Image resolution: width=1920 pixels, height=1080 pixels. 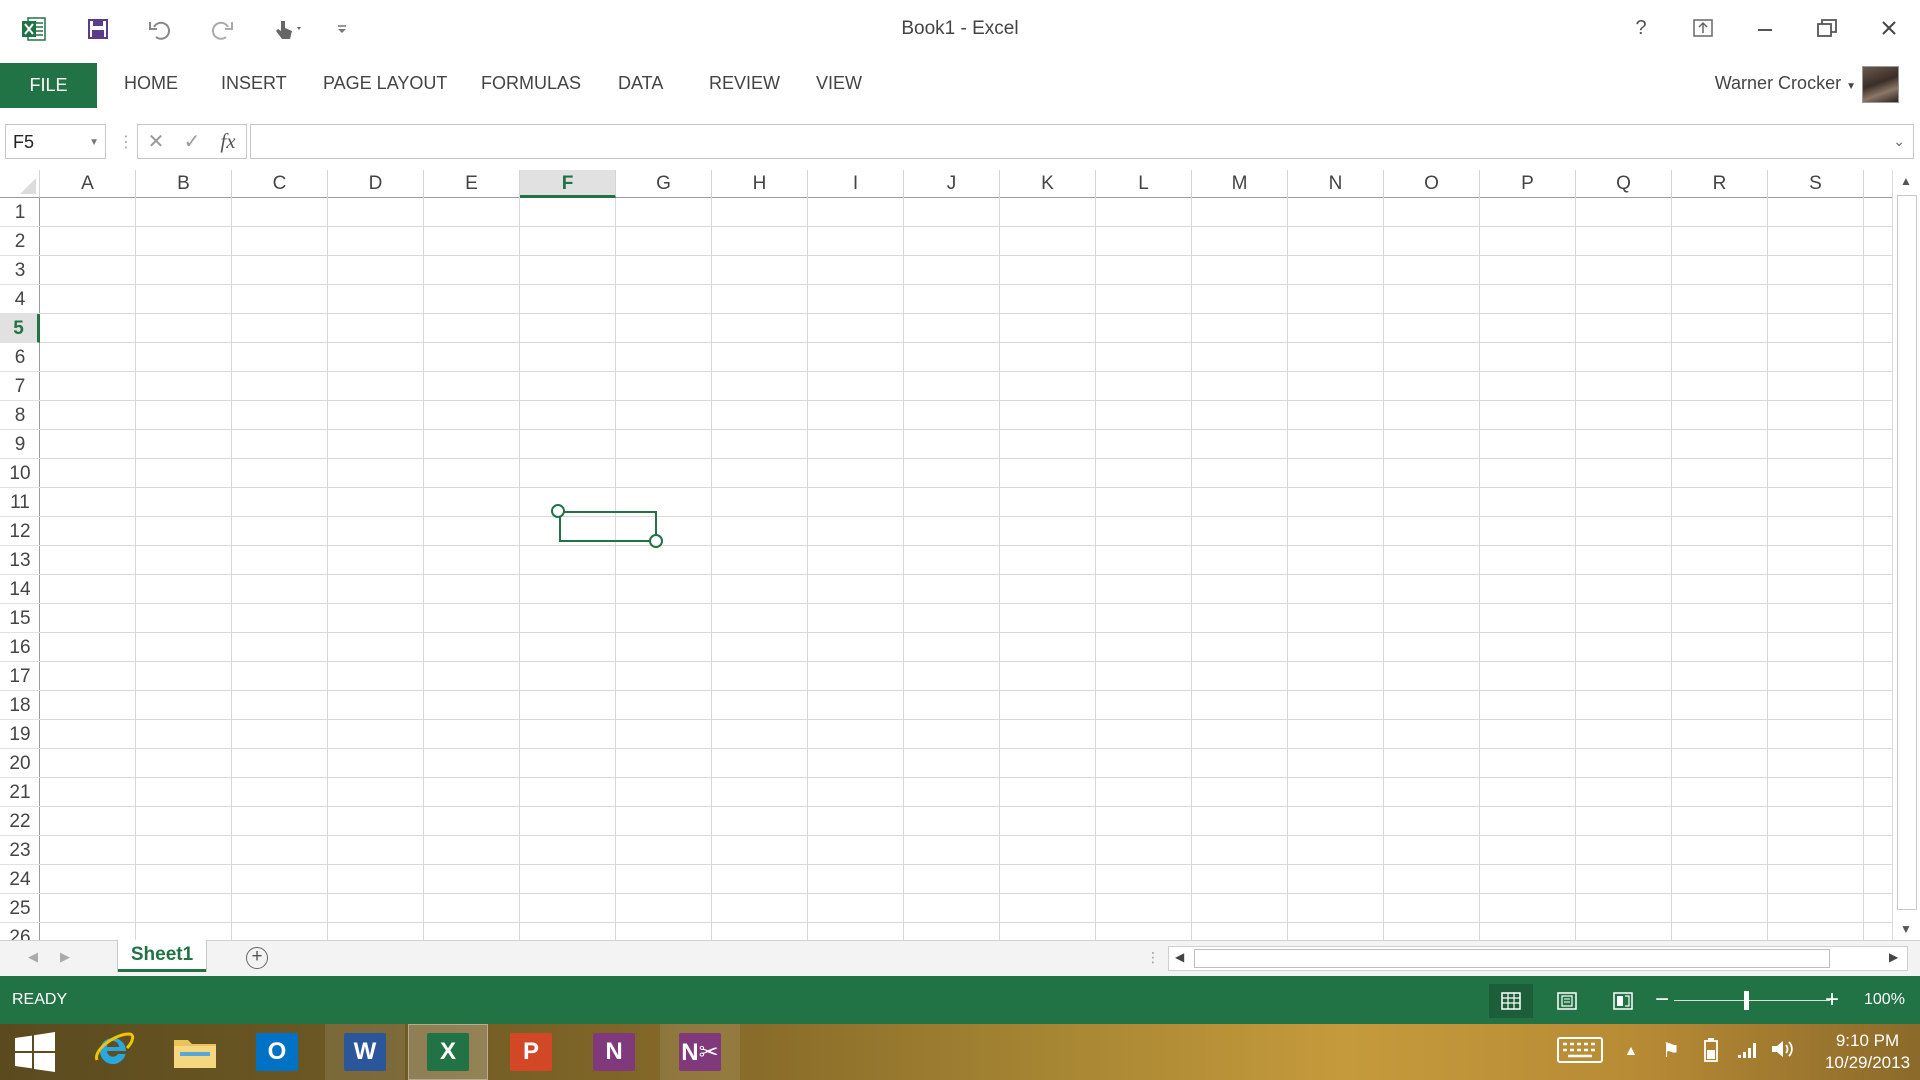 I want to click on column-header-r: R, so click(x=1720, y=184).